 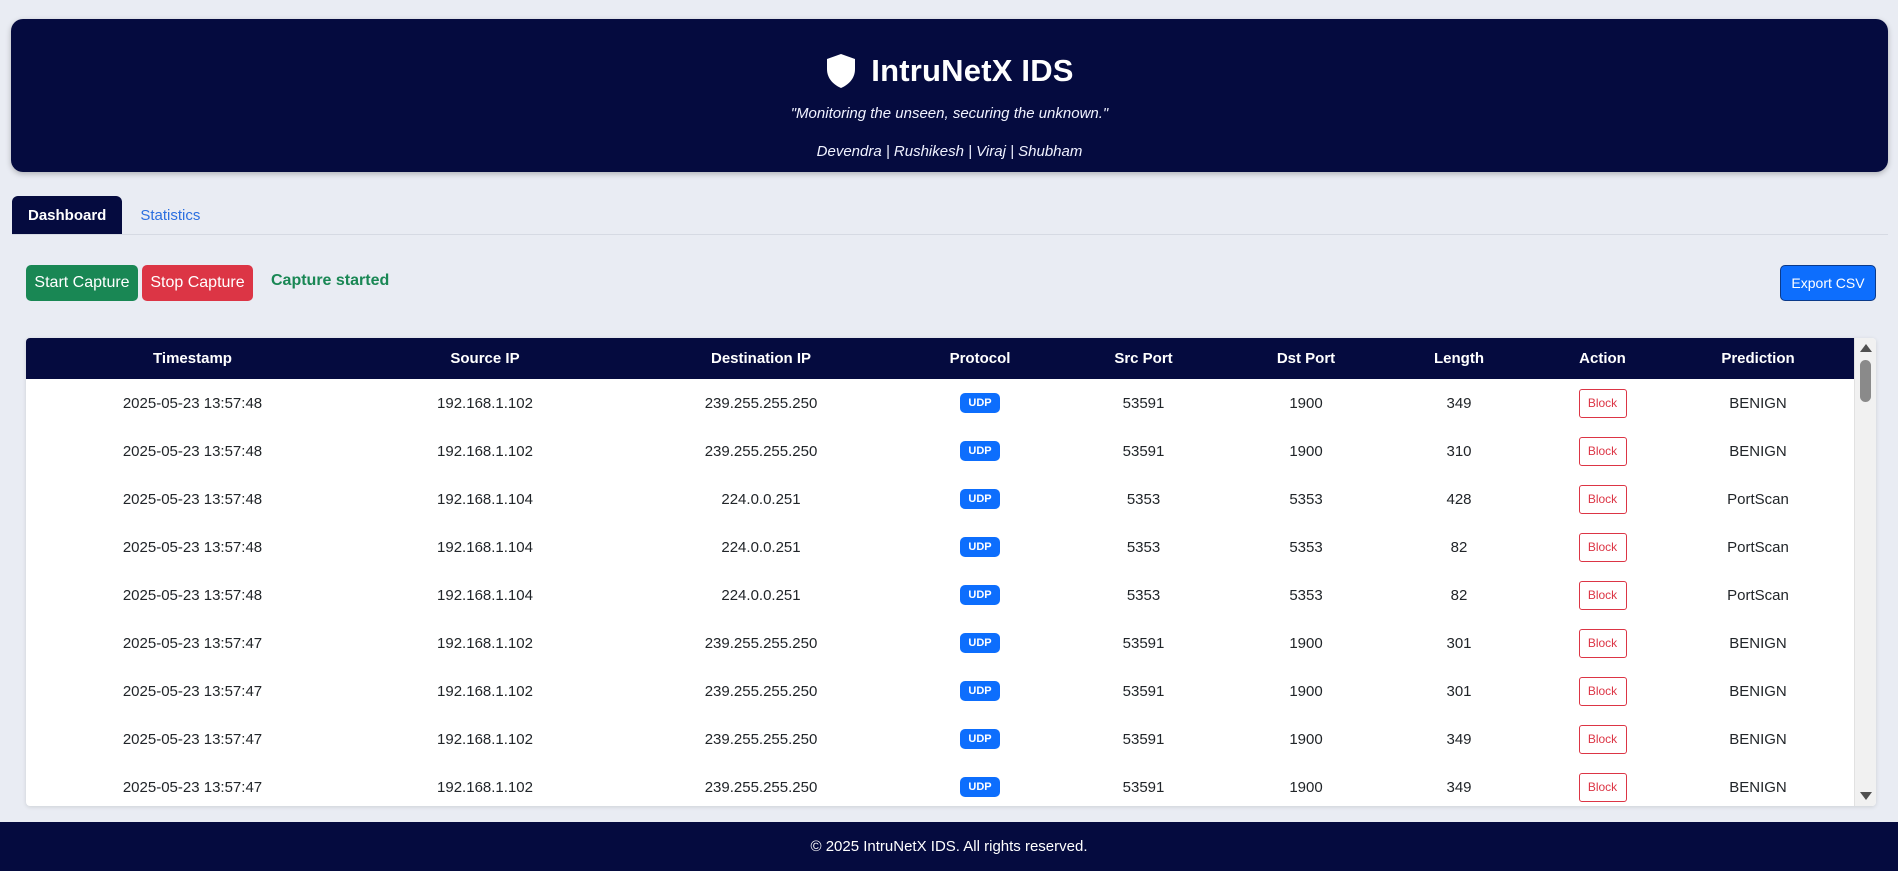 I want to click on scroll-thumb, so click(x=1865, y=381).